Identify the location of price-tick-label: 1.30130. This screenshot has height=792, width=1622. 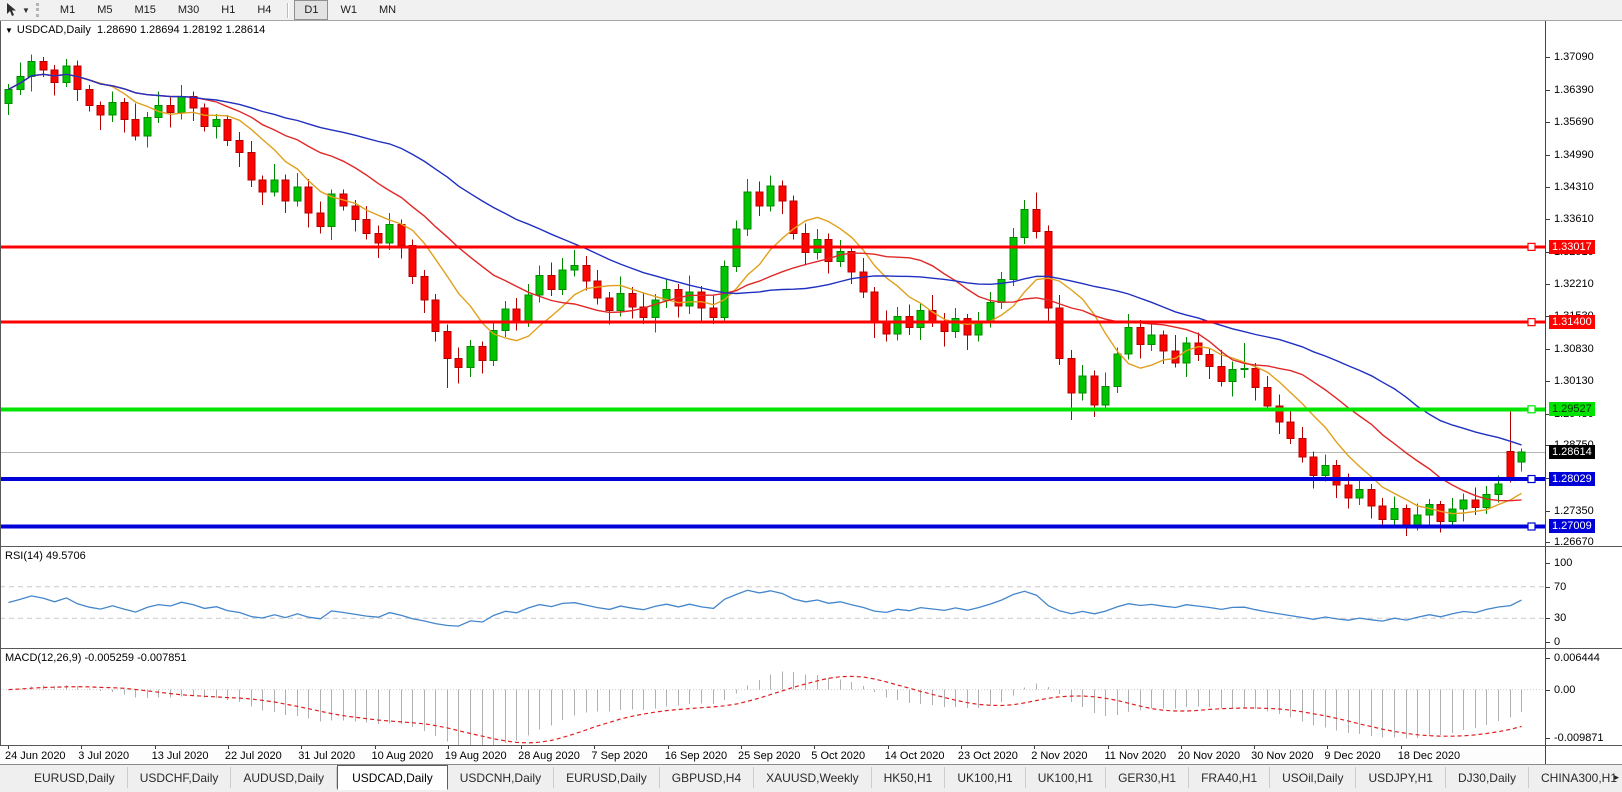
(1574, 381).